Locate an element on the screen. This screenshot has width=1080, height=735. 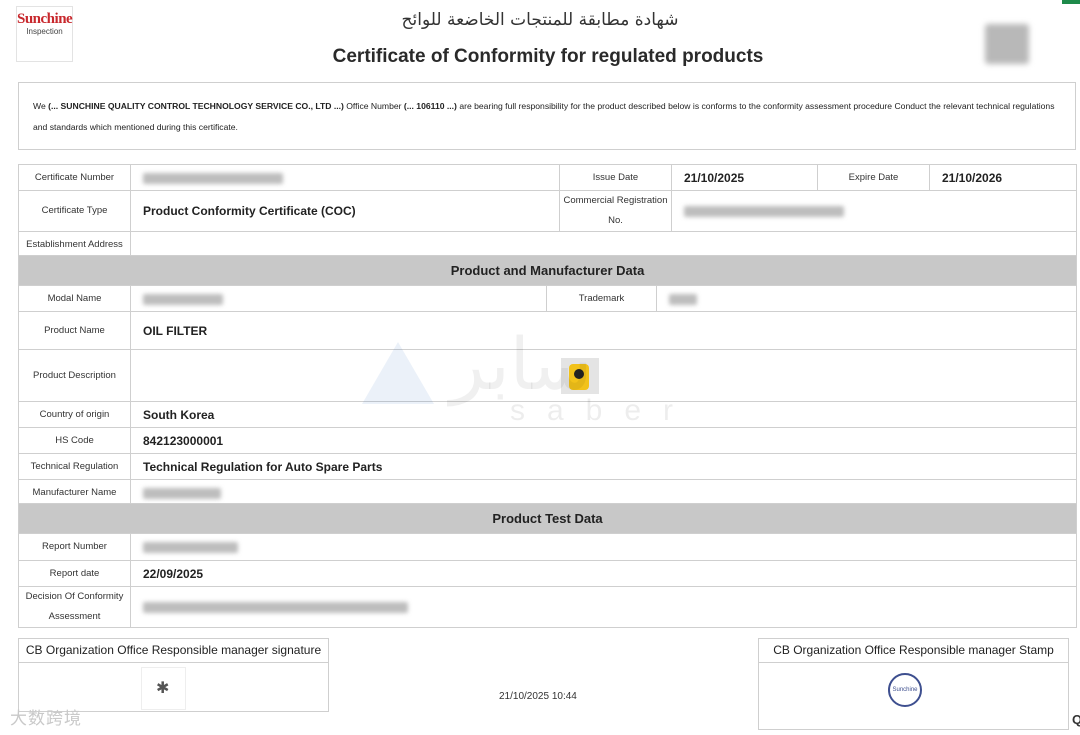
table-row: HS Code 842123000001 is located at coordinates (548, 440).